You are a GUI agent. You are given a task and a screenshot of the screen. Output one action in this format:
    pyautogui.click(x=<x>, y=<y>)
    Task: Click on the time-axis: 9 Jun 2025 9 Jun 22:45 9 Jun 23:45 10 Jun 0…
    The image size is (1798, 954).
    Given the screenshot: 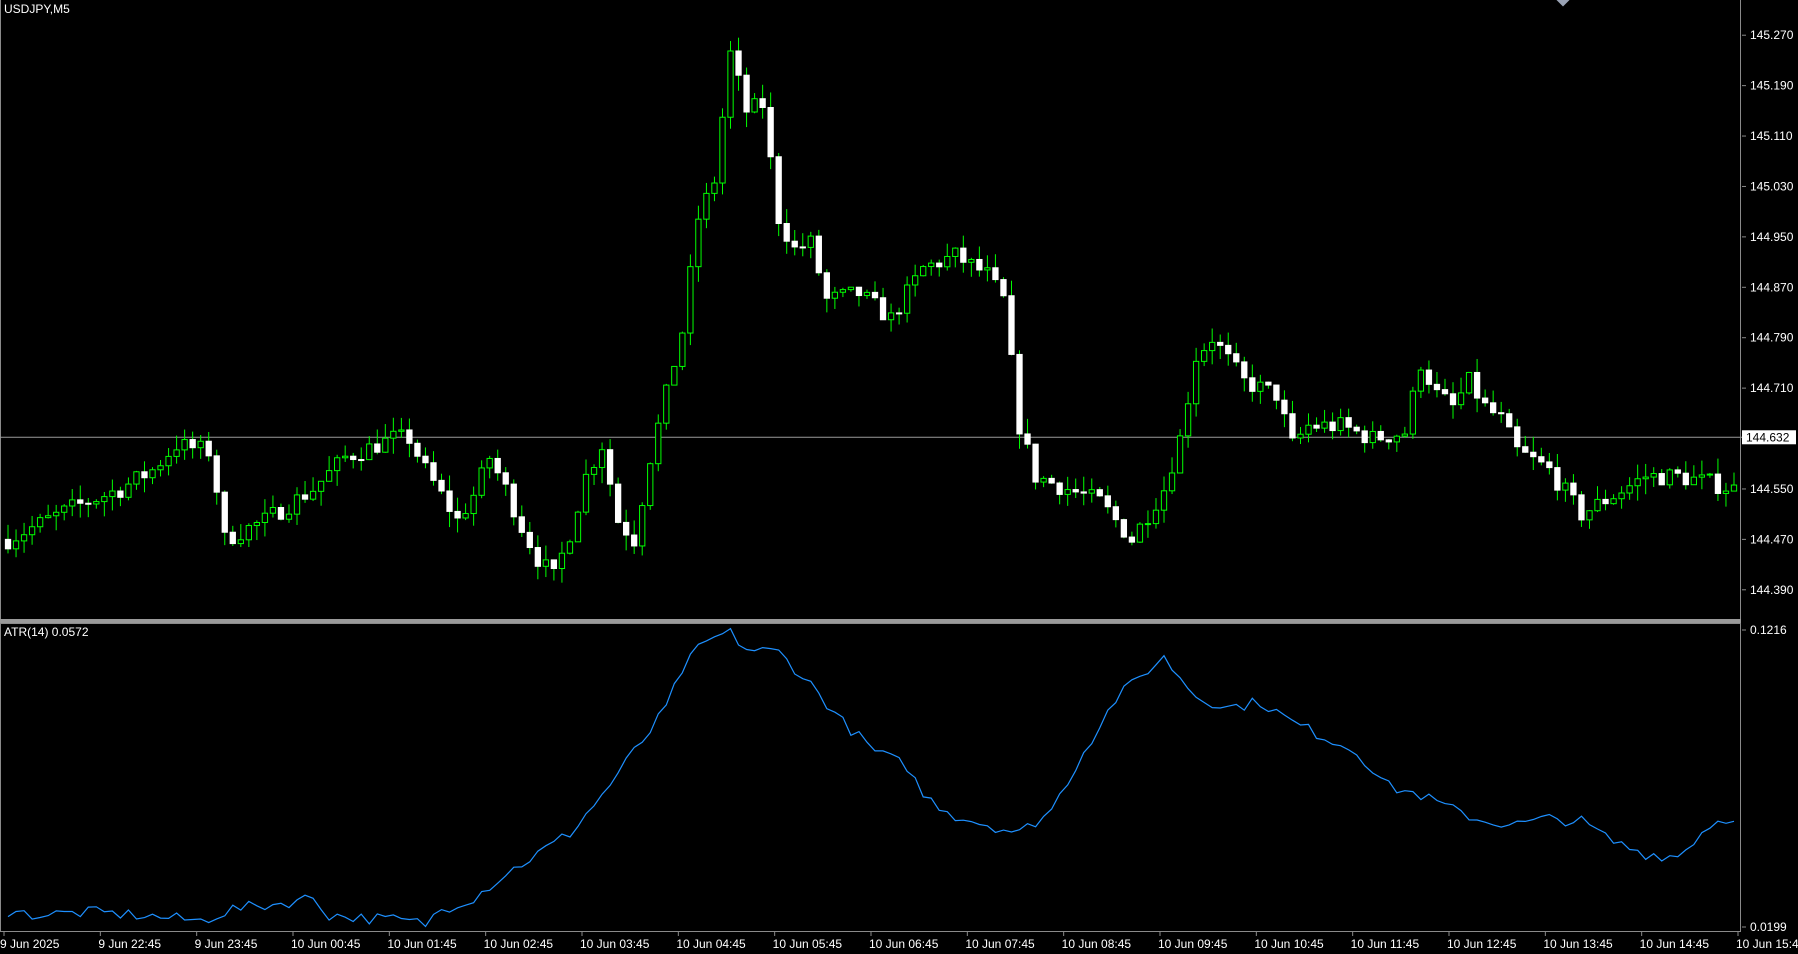 What is the action you would take?
    pyautogui.click(x=899, y=941)
    